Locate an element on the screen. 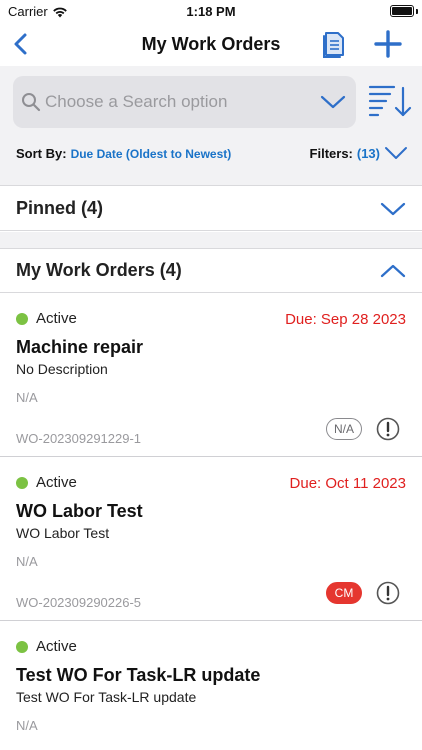  due-date: Due: Oct 11 2023 is located at coordinates (347, 483).